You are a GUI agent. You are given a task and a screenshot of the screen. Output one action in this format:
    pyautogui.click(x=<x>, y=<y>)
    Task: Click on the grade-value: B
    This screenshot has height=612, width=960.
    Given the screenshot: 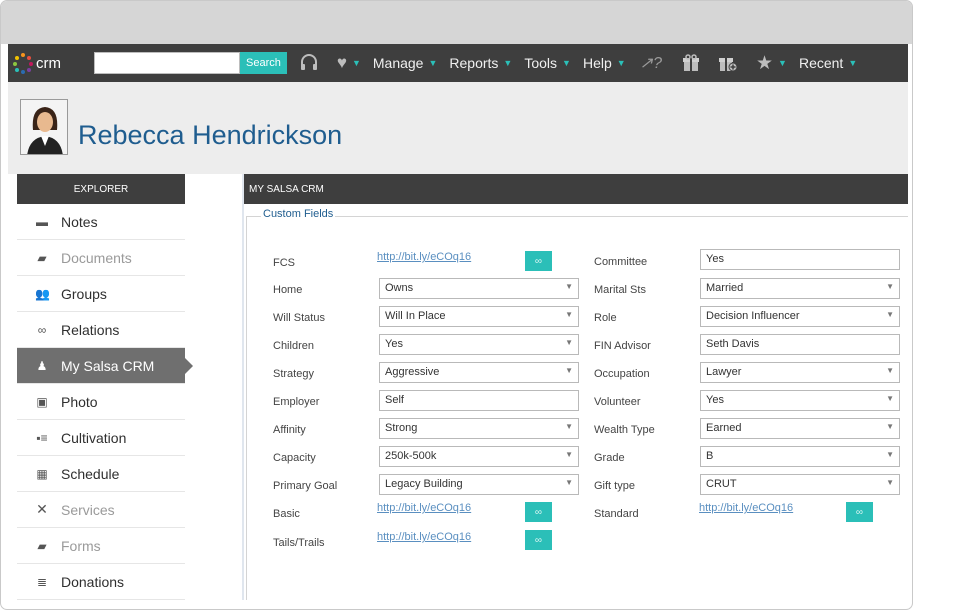 What is the action you would take?
    pyautogui.click(x=710, y=456)
    